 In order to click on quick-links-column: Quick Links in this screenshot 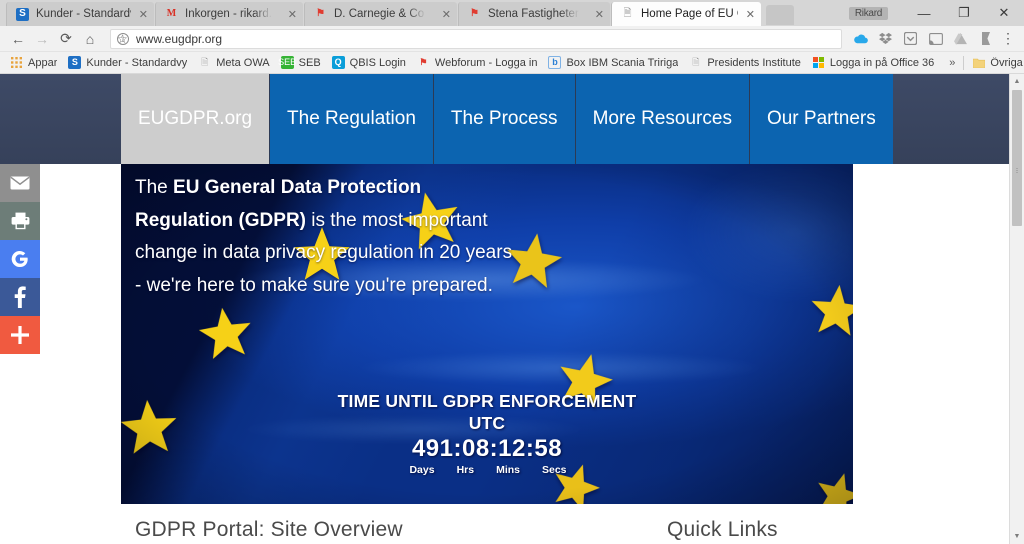, I will do `click(684, 530)`.